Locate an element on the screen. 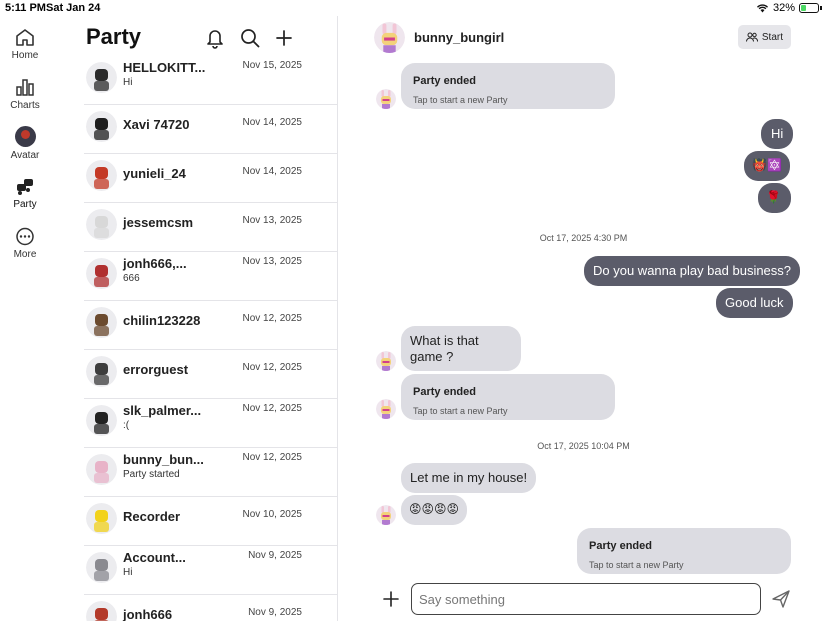 The width and height of the screenshot is (828, 621). party-row: chilin123228 Nov 12, 2025 is located at coordinates (210, 325).